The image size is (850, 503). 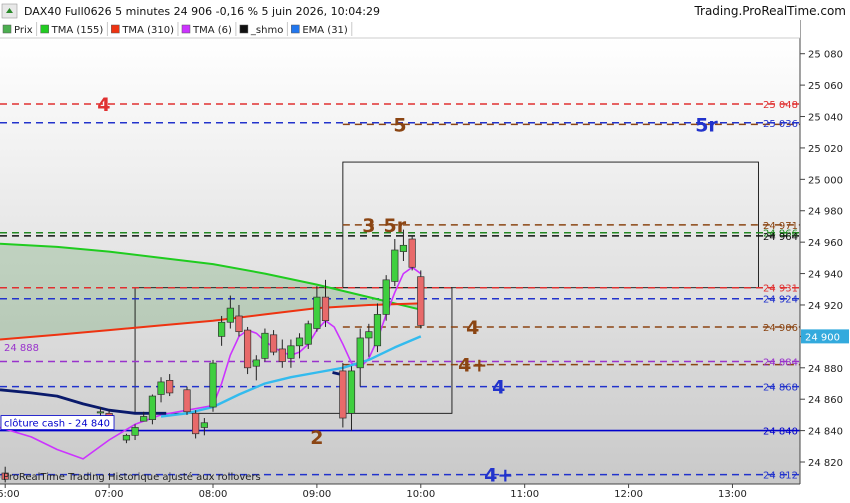 What do you see at coordinates (316, 438) in the screenshot?
I see `wave-label: 2` at bounding box center [316, 438].